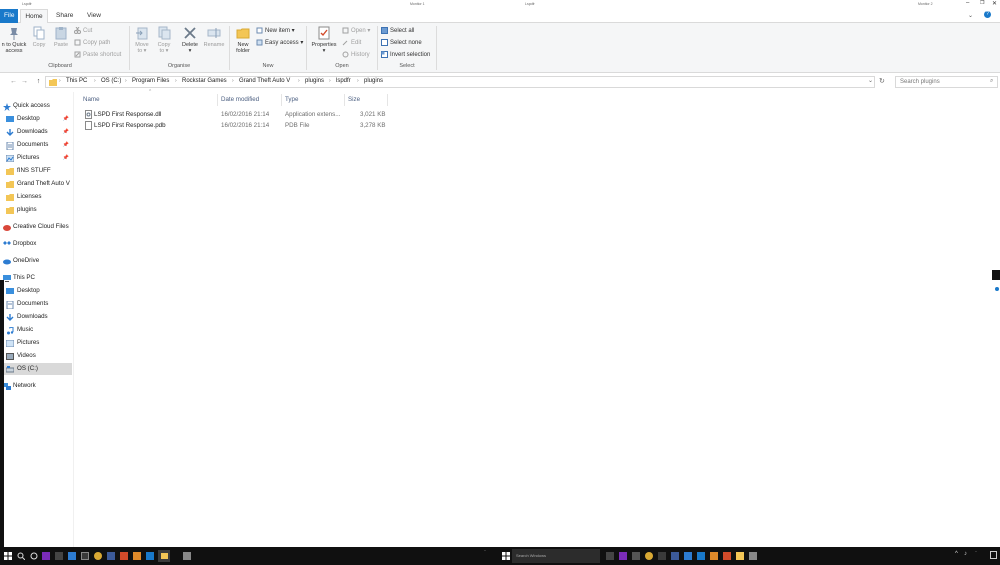 The height and width of the screenshot is (565, 1000). Describe the element at coordinates (36, 386) in the screenshot. I see `nav-network: Network` at that location.